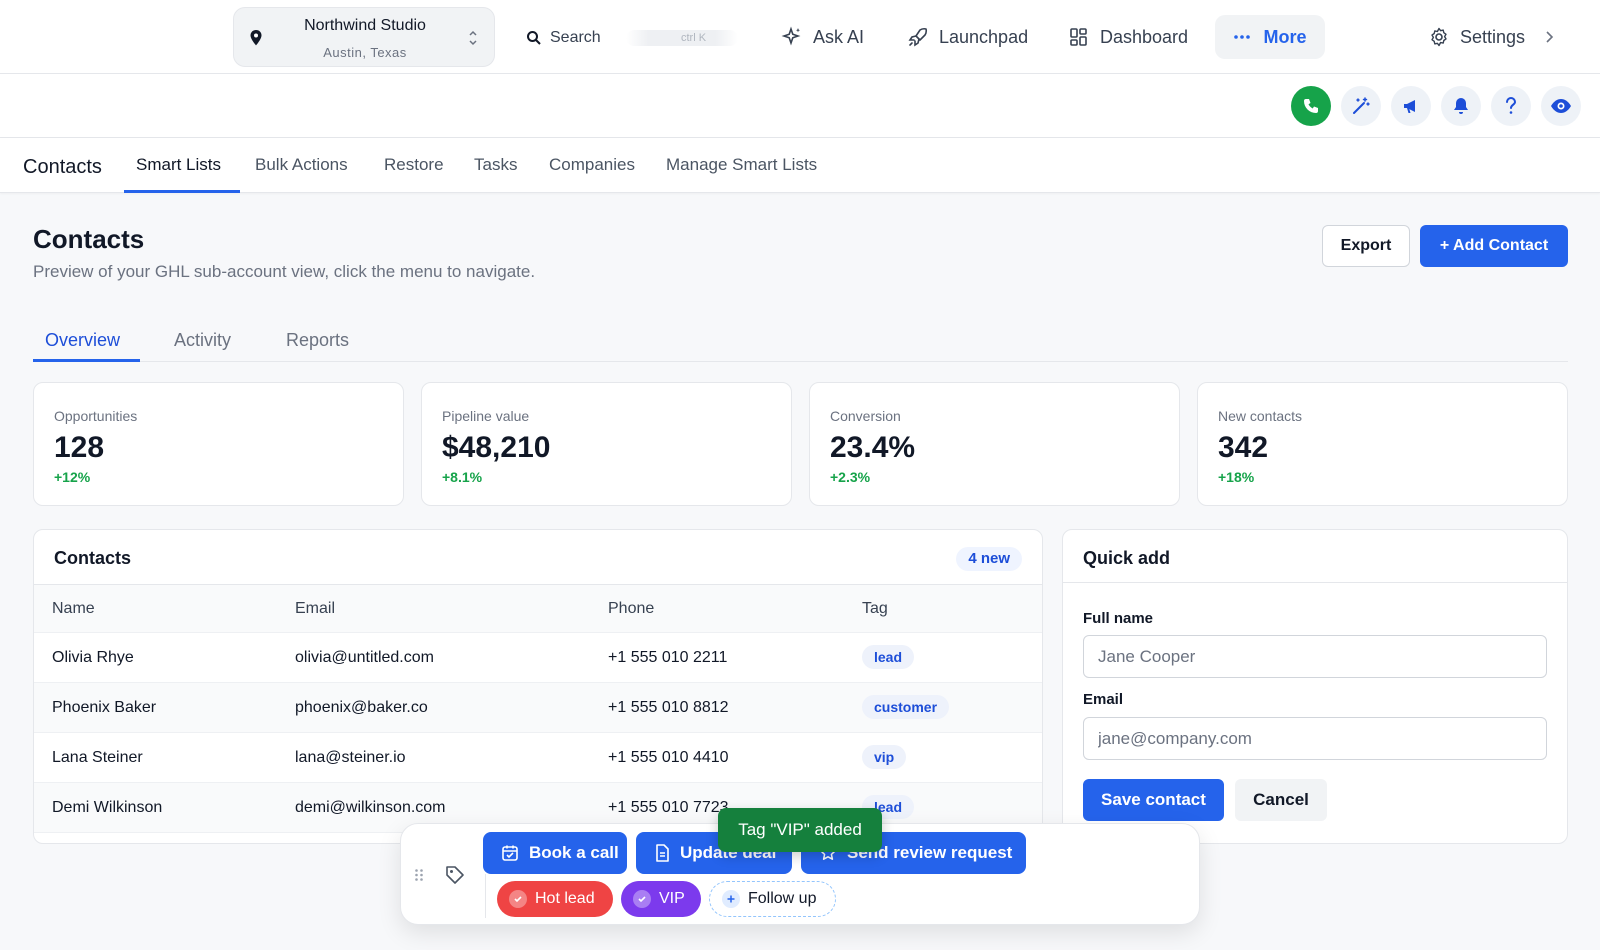 The image size is (1600, 950). I want to click on search-shortcut: ctrl K, so click(682, 38).